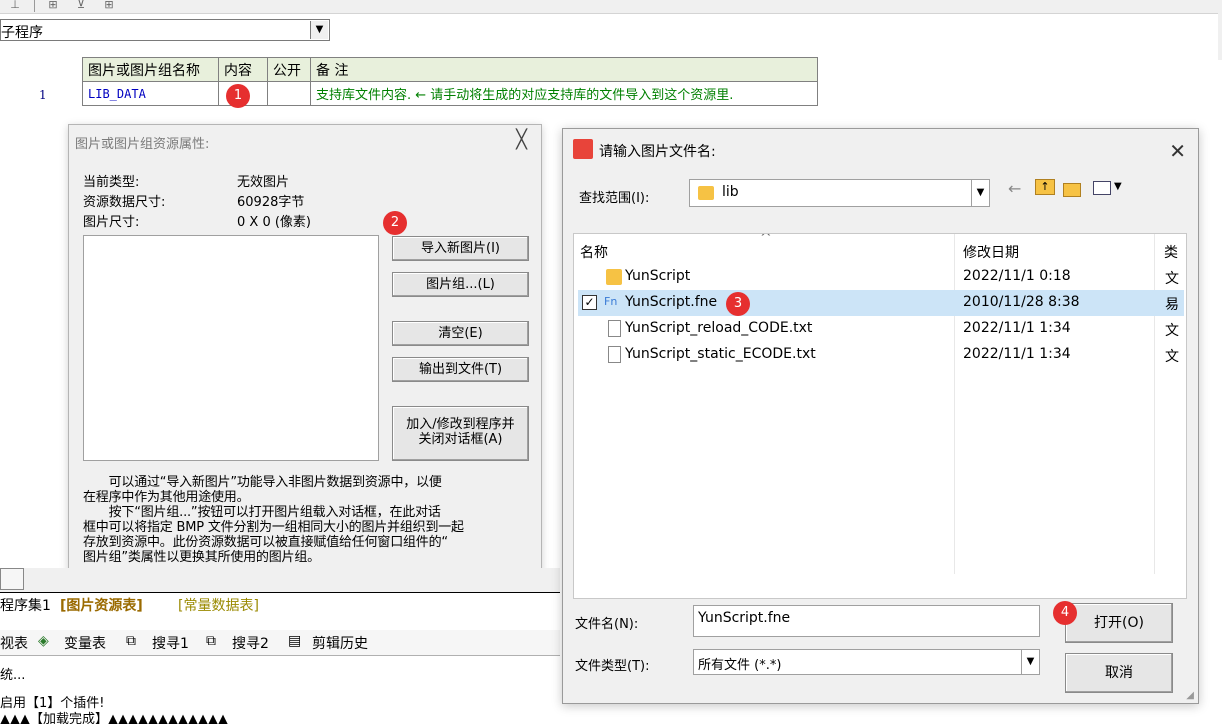 This screenshot has height=724, width=1222. I want to click on filetype-value: 所有文件 (*.*), so click(740, 665).